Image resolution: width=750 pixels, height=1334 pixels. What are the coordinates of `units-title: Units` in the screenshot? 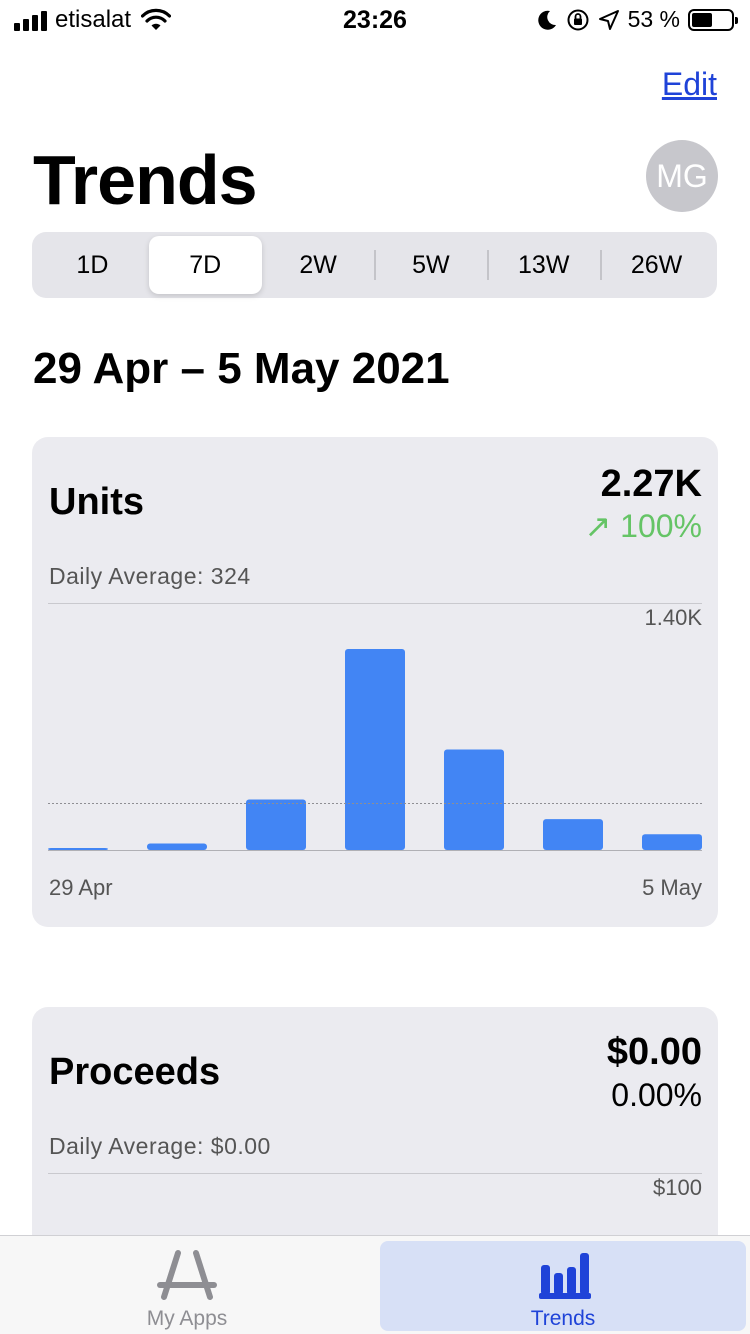 It's located at (96, 502).